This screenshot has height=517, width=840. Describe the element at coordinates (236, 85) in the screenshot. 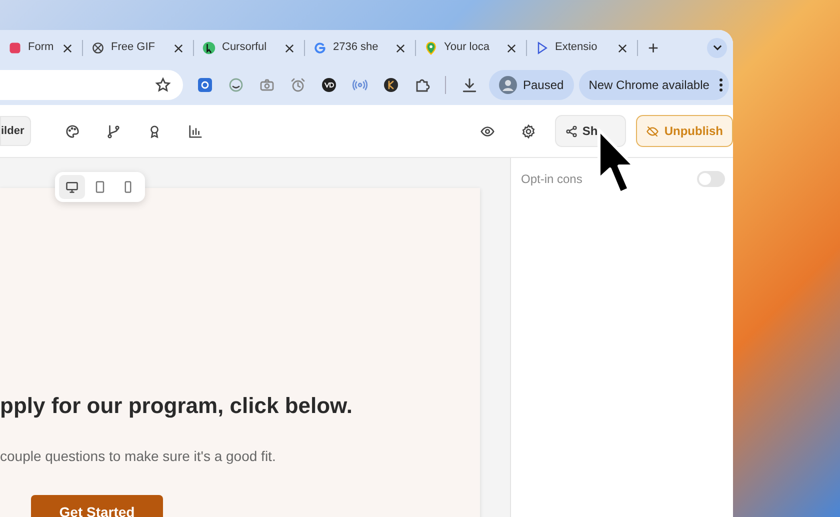

I see `face-icon` at that location.